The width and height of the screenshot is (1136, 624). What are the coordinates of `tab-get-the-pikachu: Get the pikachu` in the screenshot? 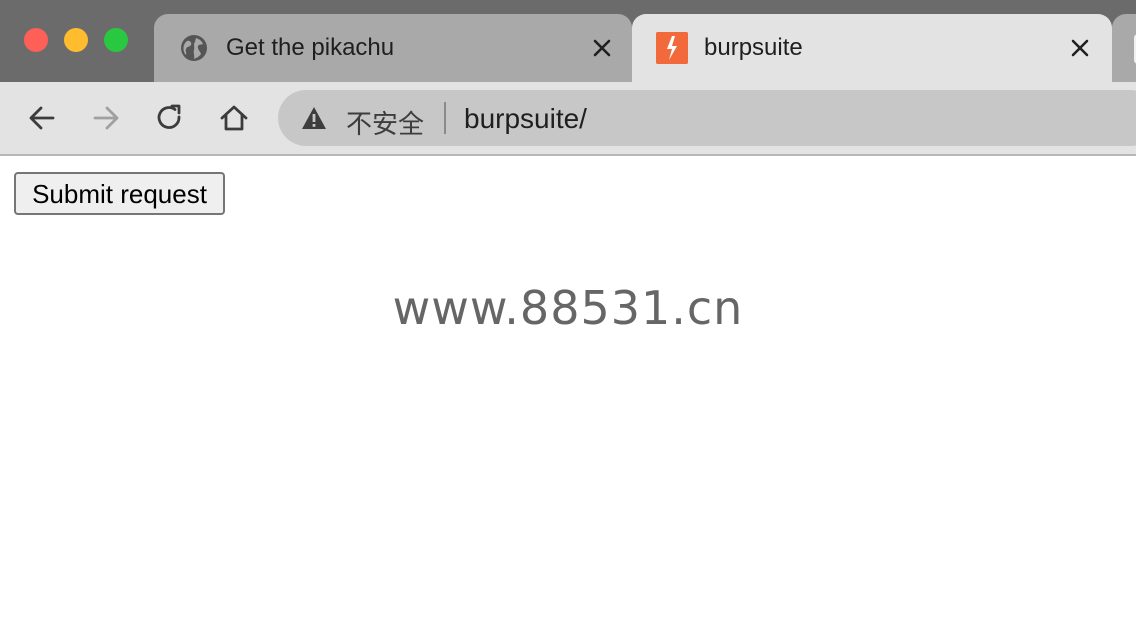 It's located at (393, 48).